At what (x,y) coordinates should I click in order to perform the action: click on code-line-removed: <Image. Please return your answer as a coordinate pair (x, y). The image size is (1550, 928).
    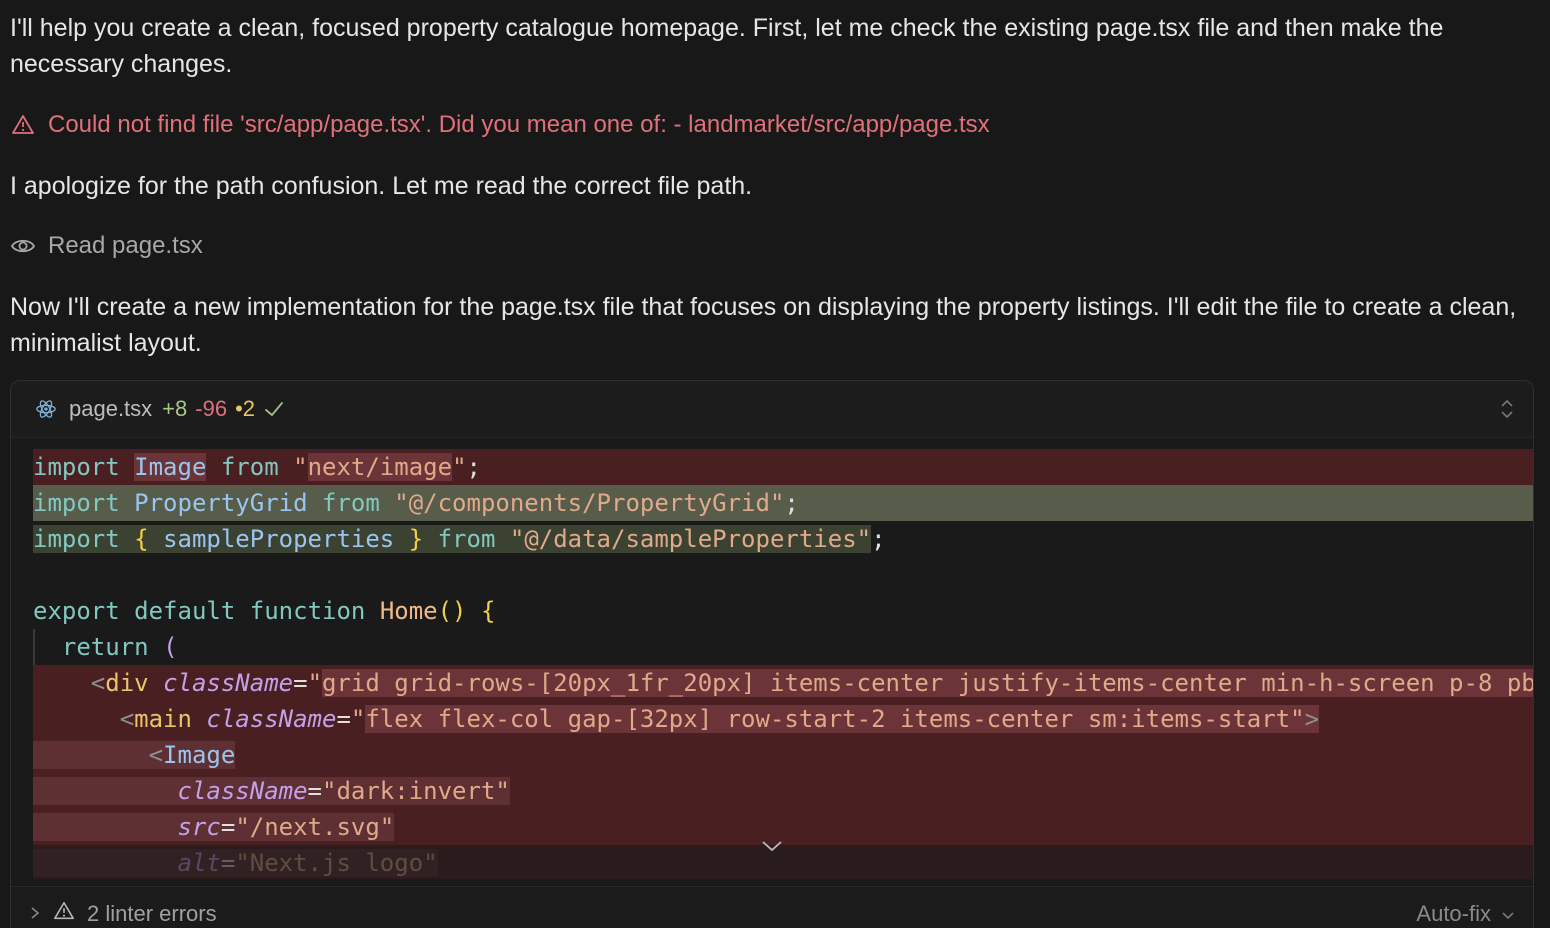
    Looking at the image, I should click on (783, 755).